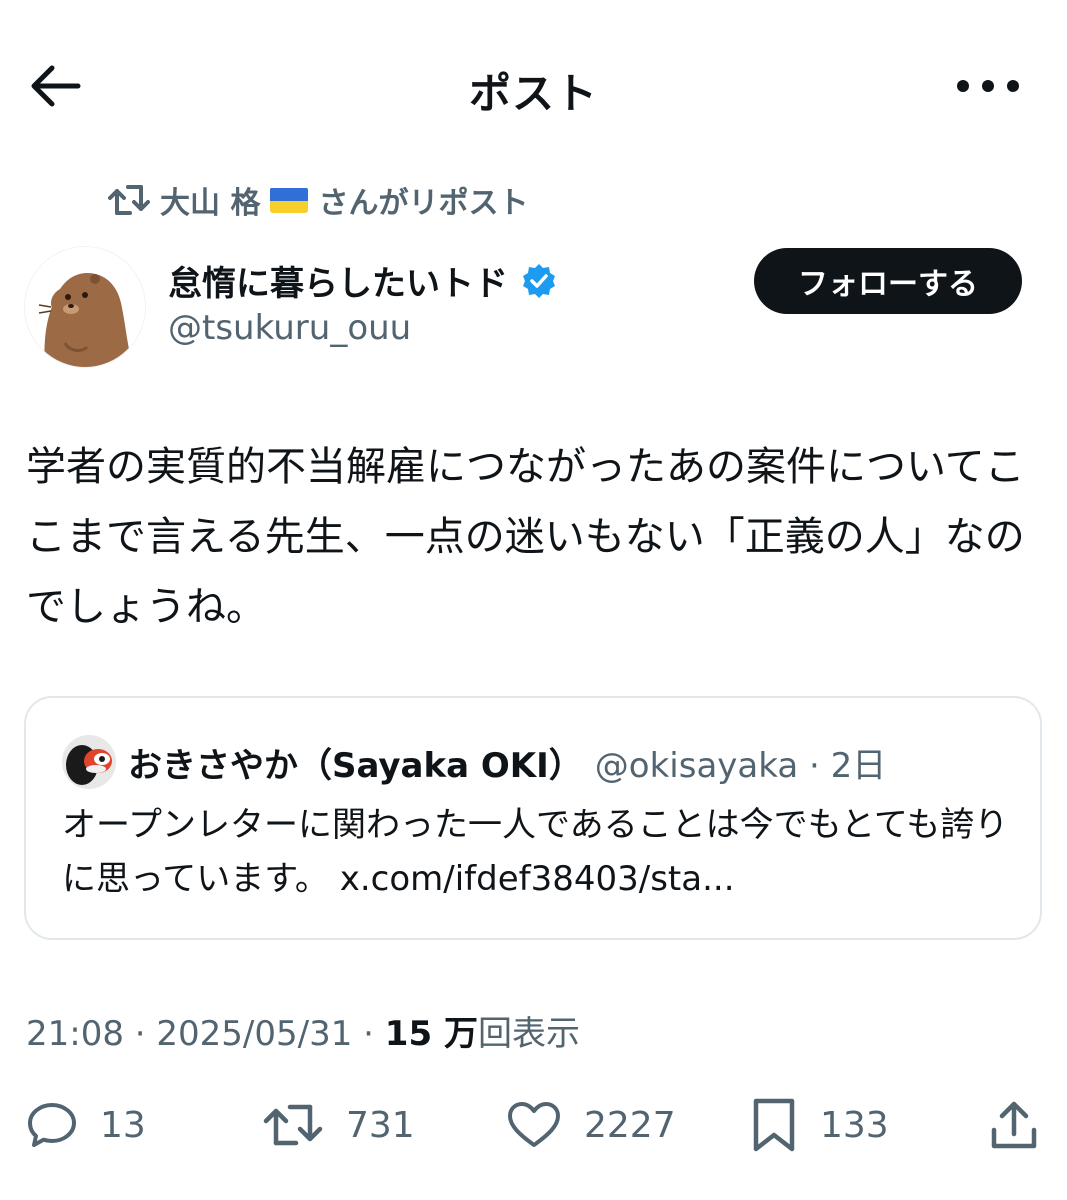  I want to click on heart-icon, so click(534, 1124).